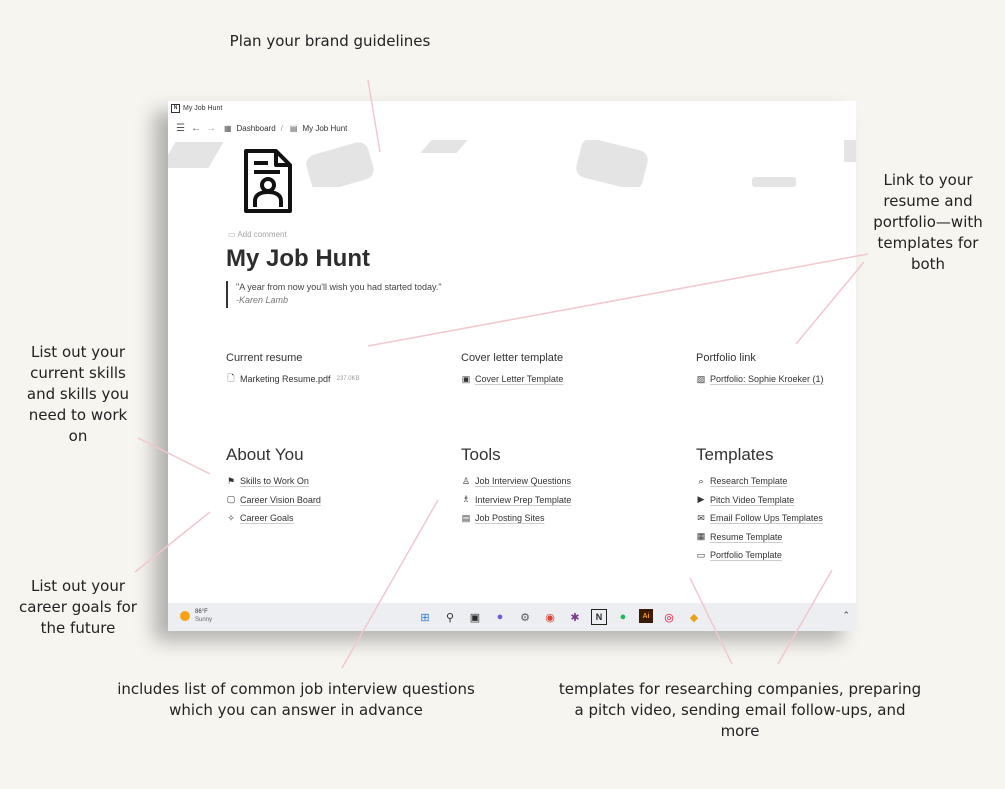 The width and height of the screenshot is (1005, 789). I want to click on portfolio-heading: Portfolio link, so click(726, 358).